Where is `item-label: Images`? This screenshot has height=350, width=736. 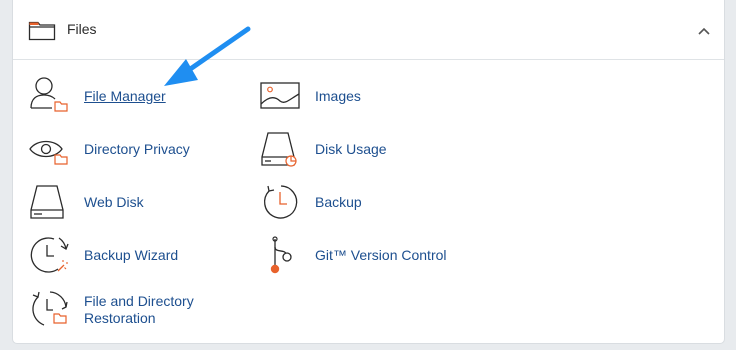 item-label: Images is located at coordinates (338, 96).